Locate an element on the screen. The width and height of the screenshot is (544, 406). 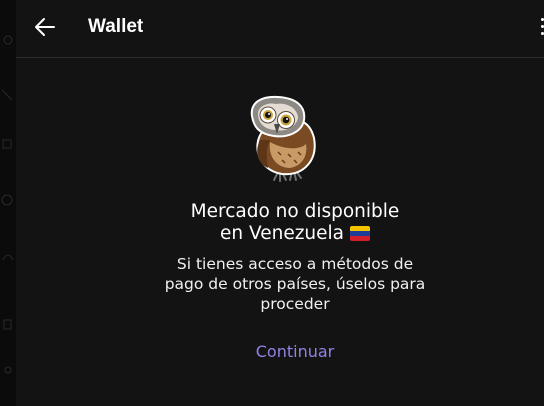
venezuela-flag-icon is located at coordinates (360, 233).